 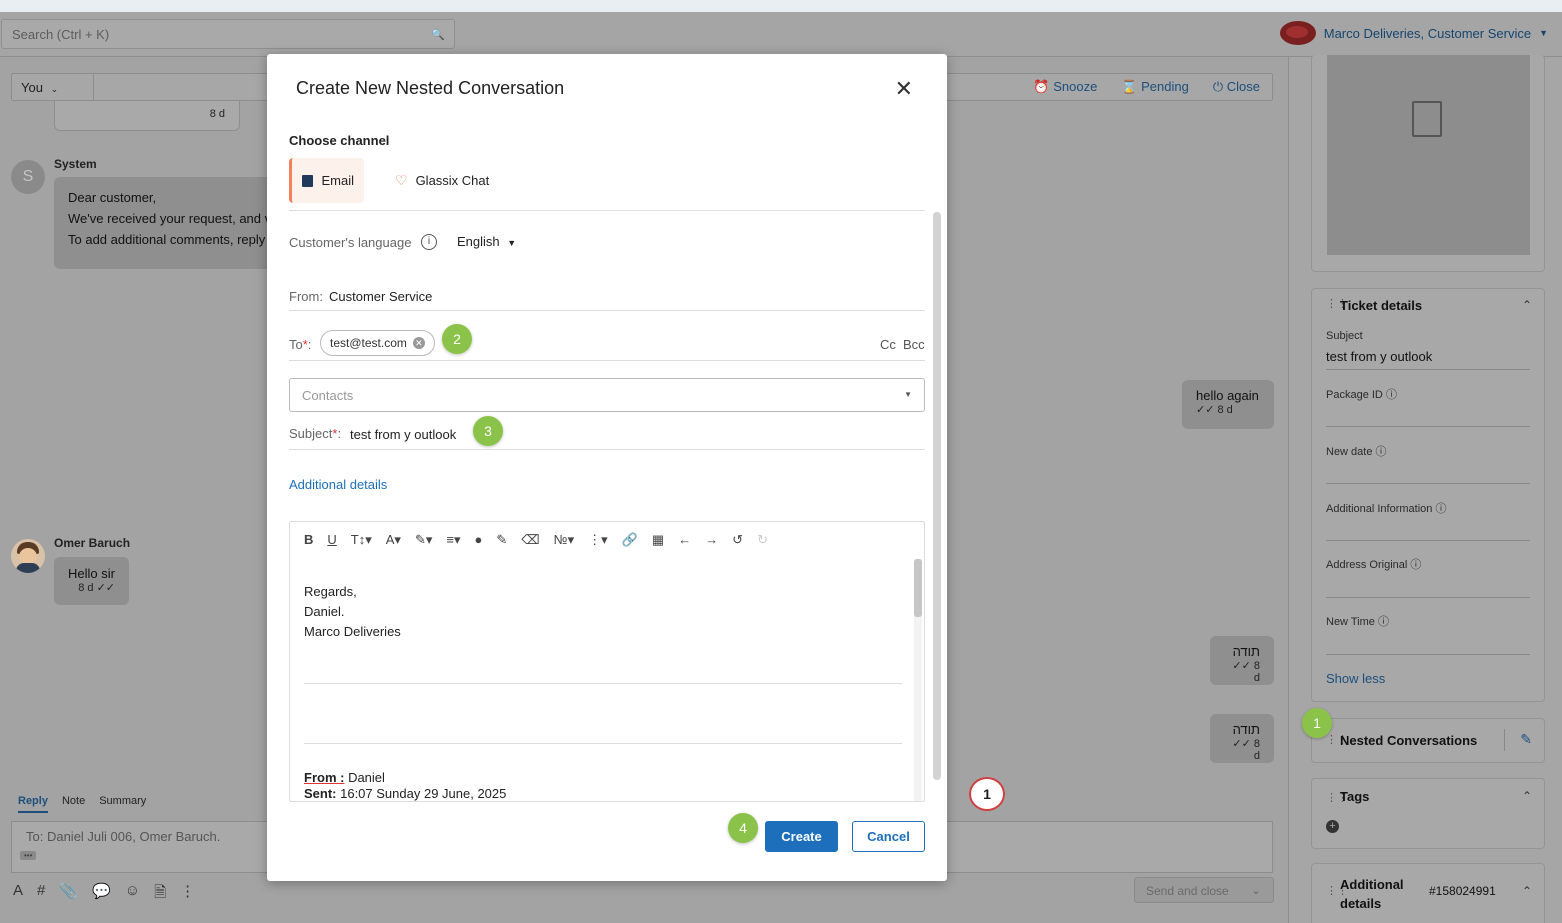 What do you see at coordinates (18, 894) in the screenshot?
I see `text-format-icon: A` at bounding box center [18, 894].